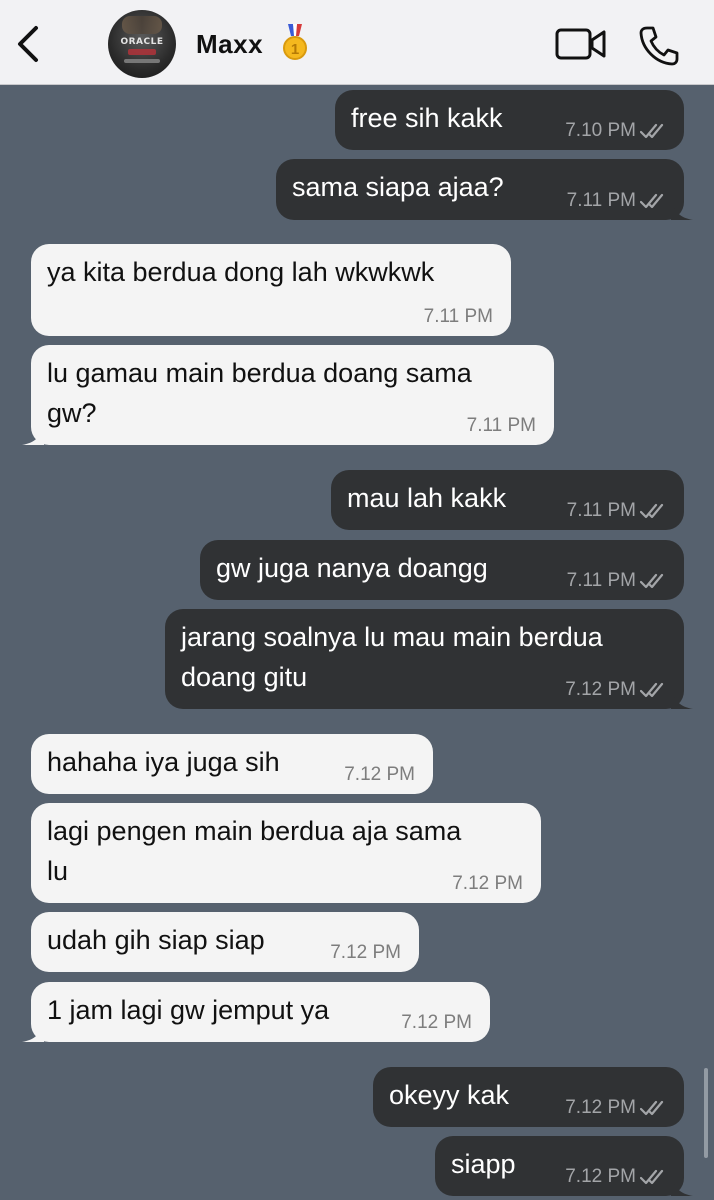 This screenshot has height=1200, width=714. Describe the element at coordinates (142, 61) in the screenshot. I see `avatar-subtext` at that location.